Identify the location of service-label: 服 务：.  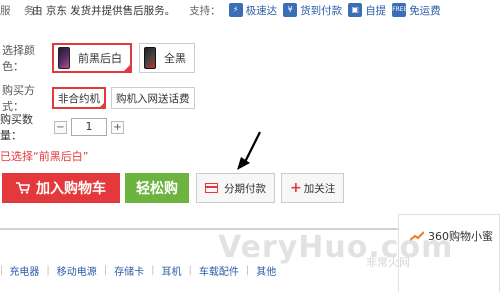
(22, 10).